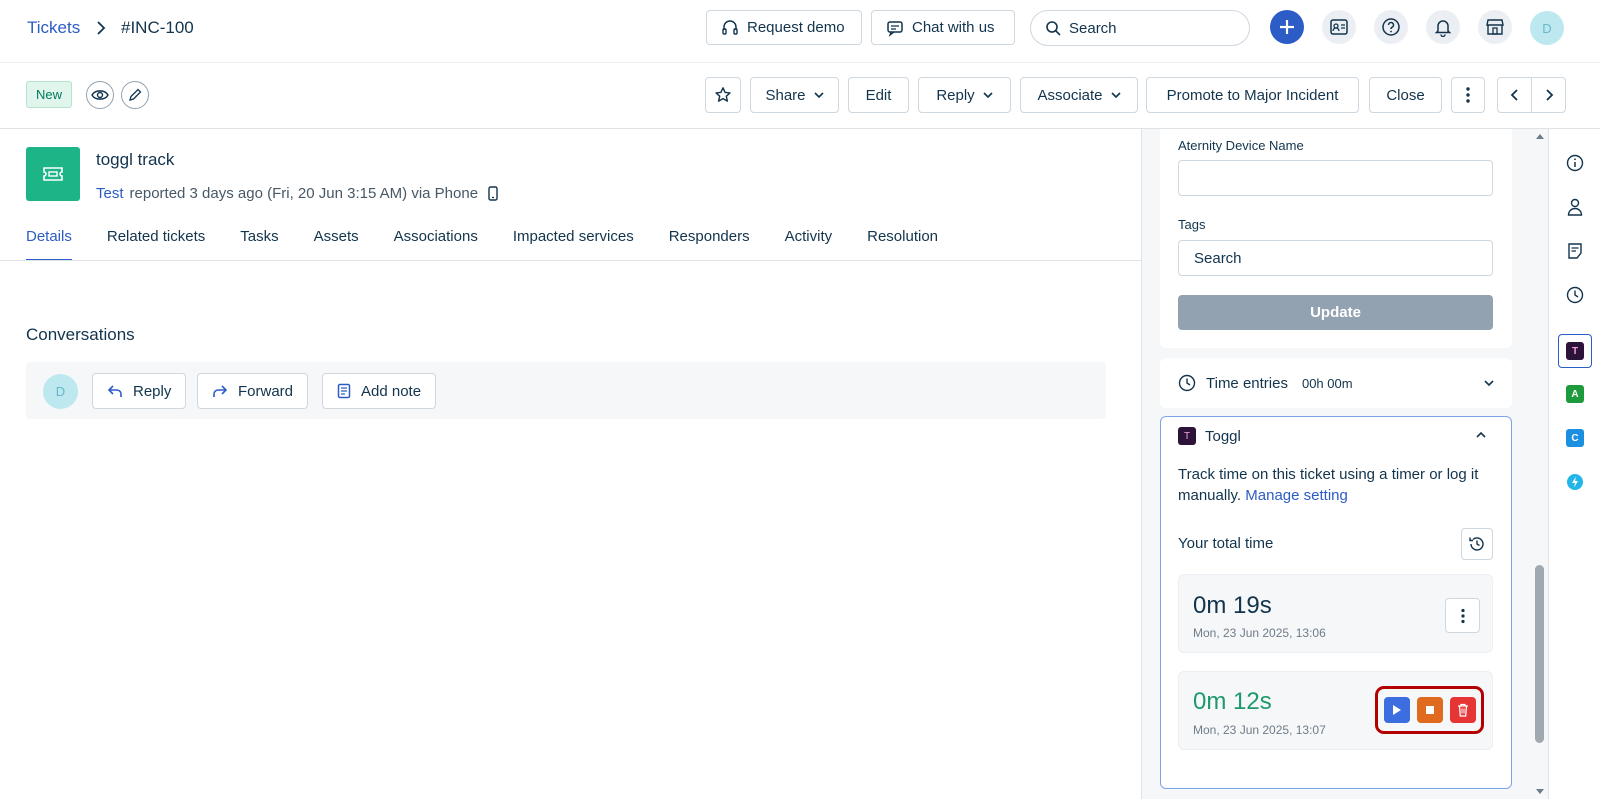 The image size is (1600, 799). Describe the element at coordinates (1477, 544) in the screenshot. I see `time-history-icon` at that location.